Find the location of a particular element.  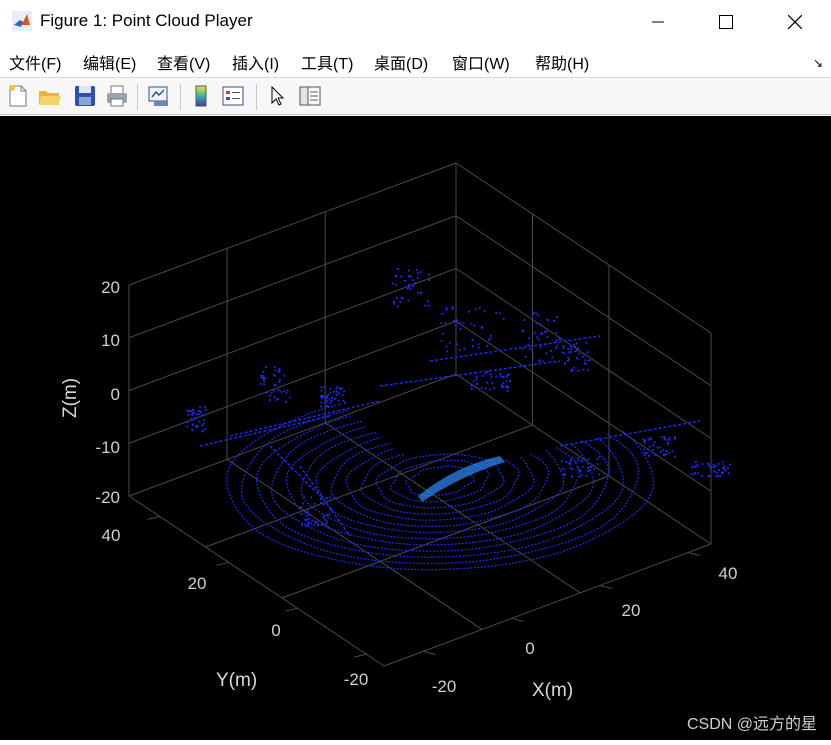

dock-arrow-icon: ↘ is located at coordinates (818, 63).